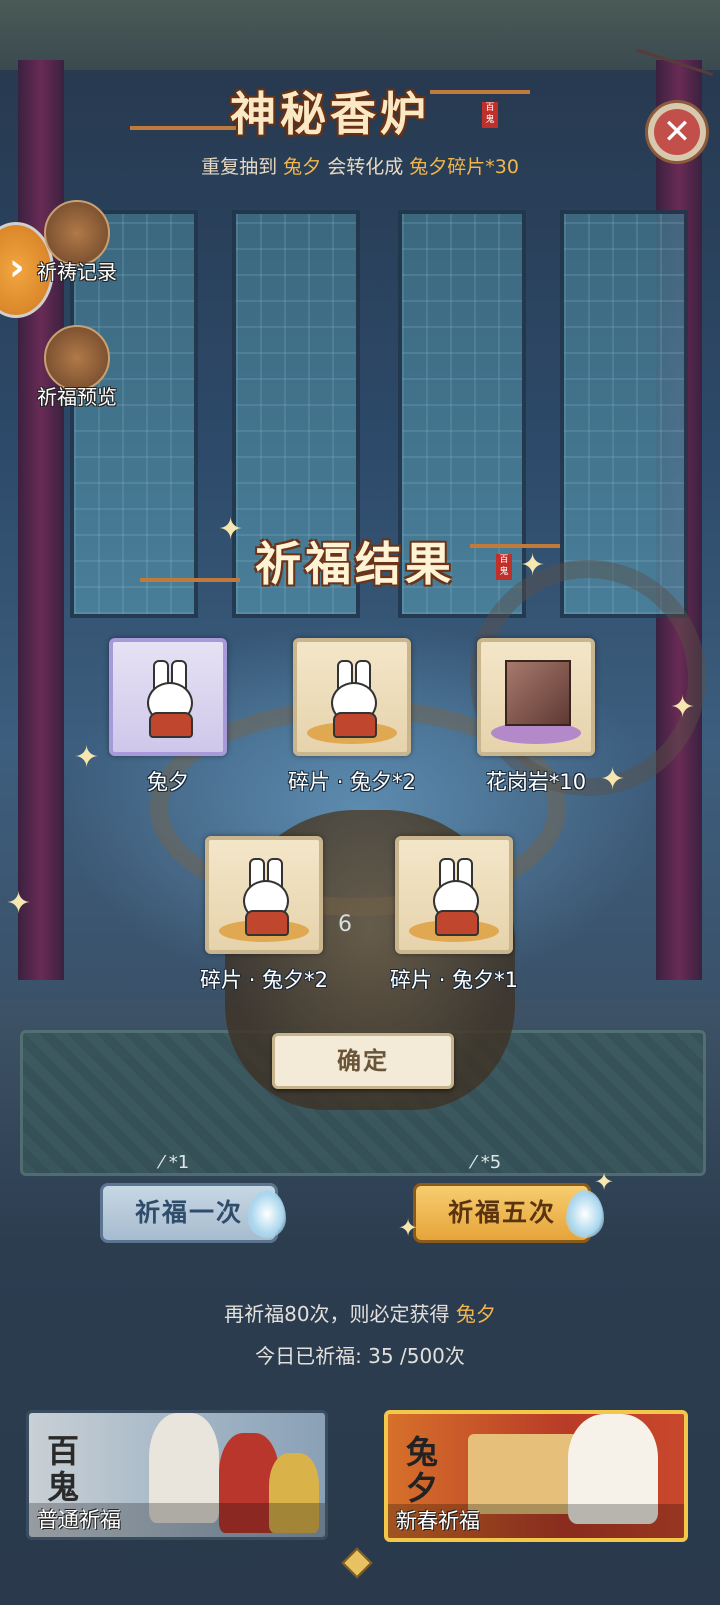  What do you see at coordinates (337, 1314) in the screenshot?
I see `guarantee-text: 再祈福80次，则必定获得` at bounding box center [337, 1314].